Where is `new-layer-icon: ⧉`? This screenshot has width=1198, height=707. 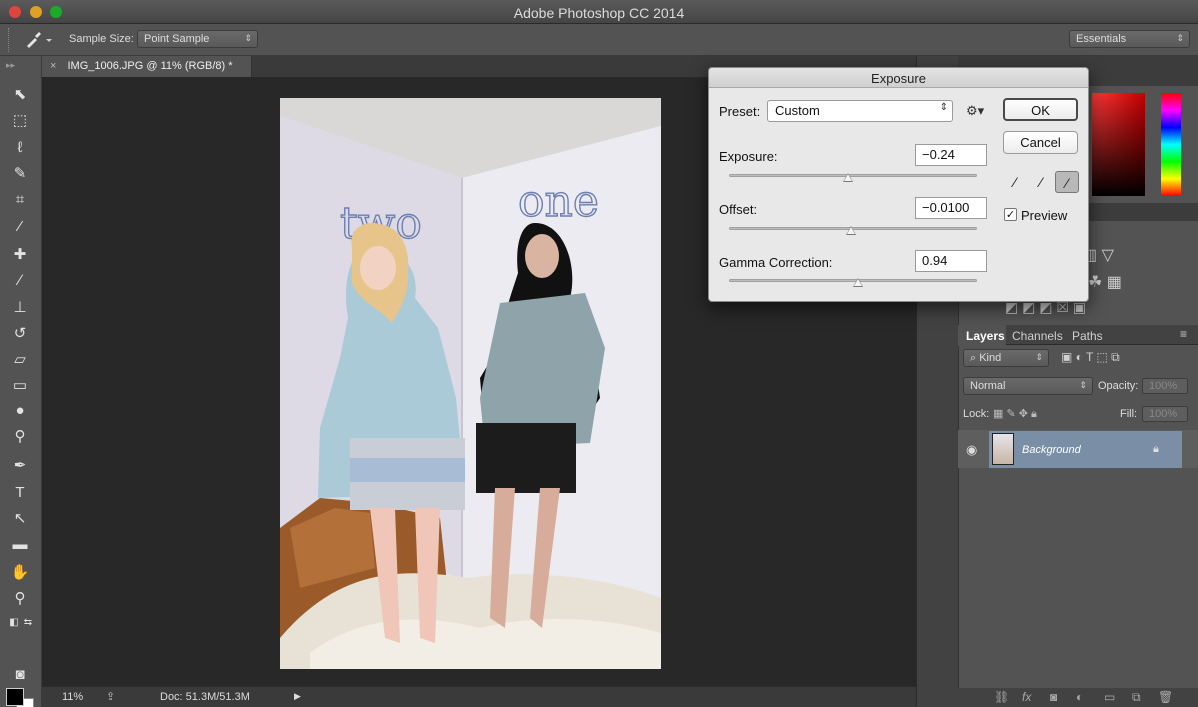 new-layer-icon: ⧉ is located at coordinates (1136, 697).